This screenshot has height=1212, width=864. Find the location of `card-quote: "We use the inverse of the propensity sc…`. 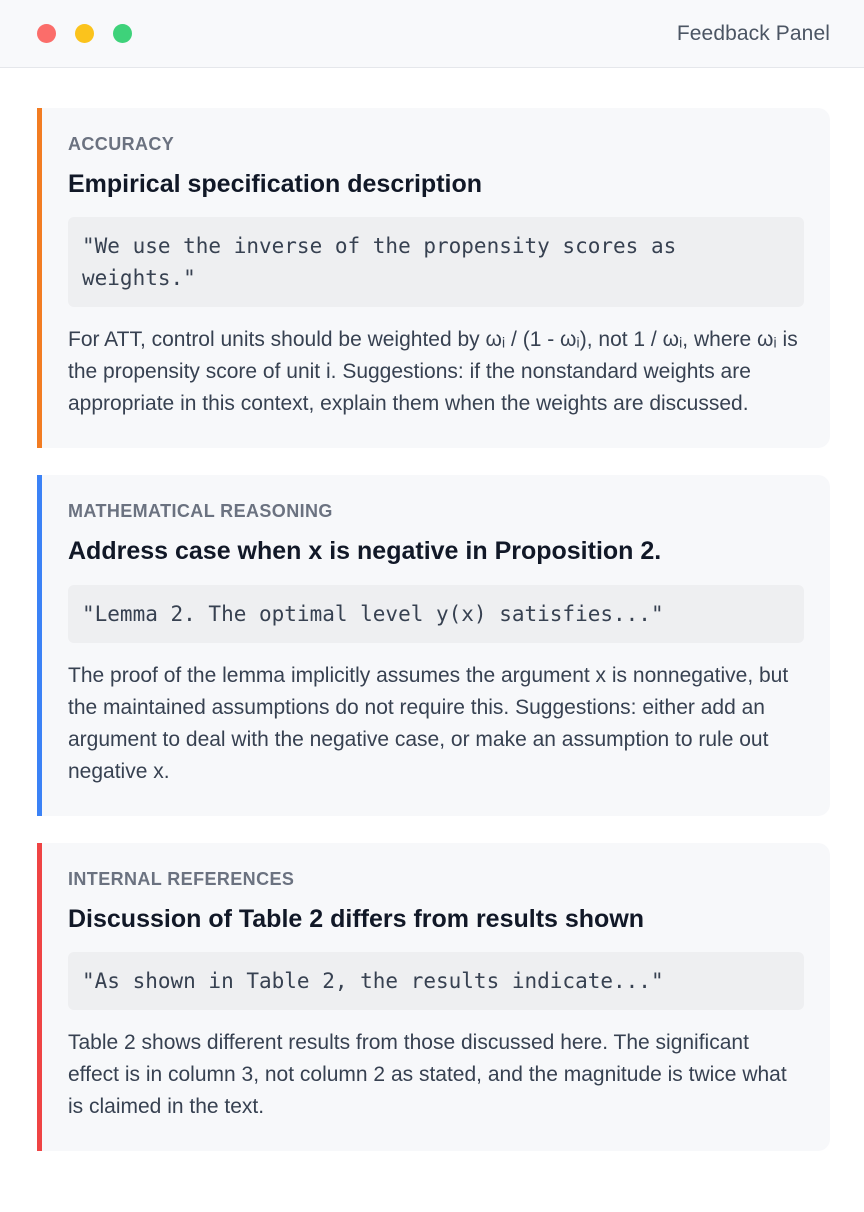

card-quote: "We use the inverse of the propensity sc… is located at coordinates (436, 262).